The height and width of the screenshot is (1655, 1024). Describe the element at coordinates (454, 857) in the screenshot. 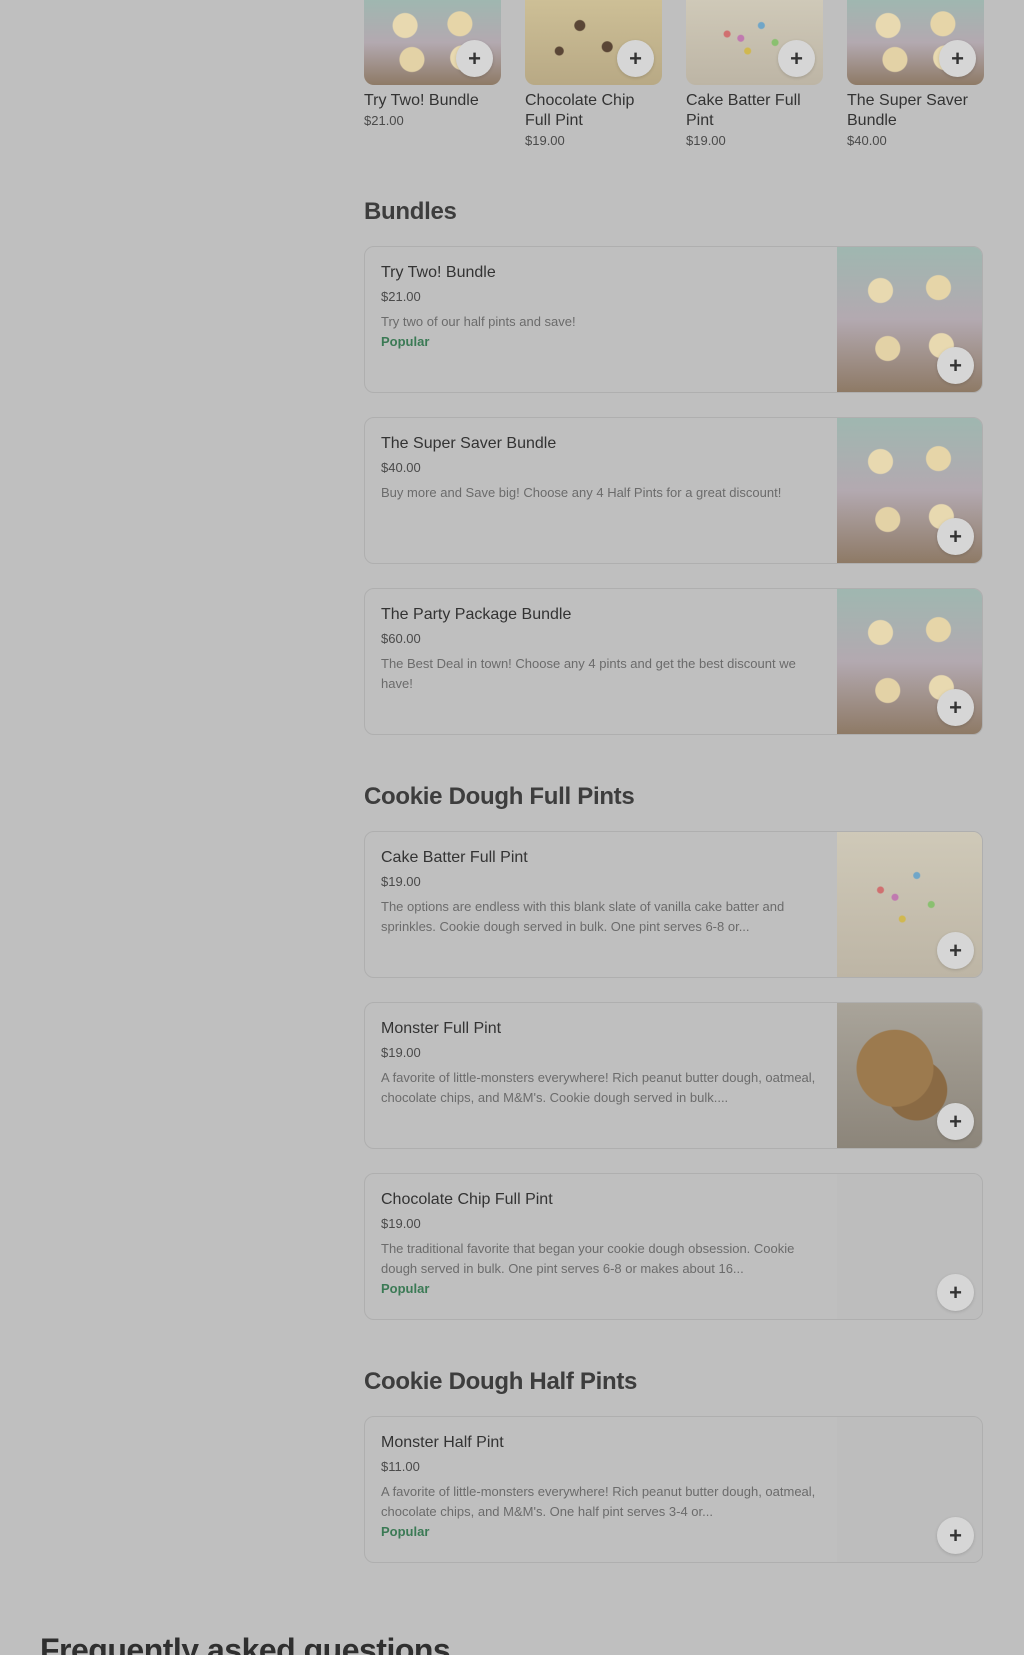

I see `item-title: Cake Batter Full Pint` at that location.